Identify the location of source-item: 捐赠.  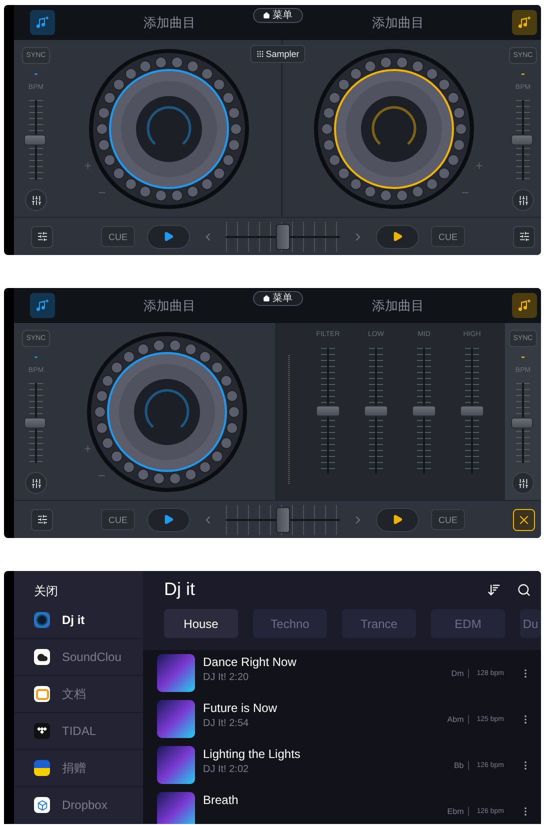
(78, 768).